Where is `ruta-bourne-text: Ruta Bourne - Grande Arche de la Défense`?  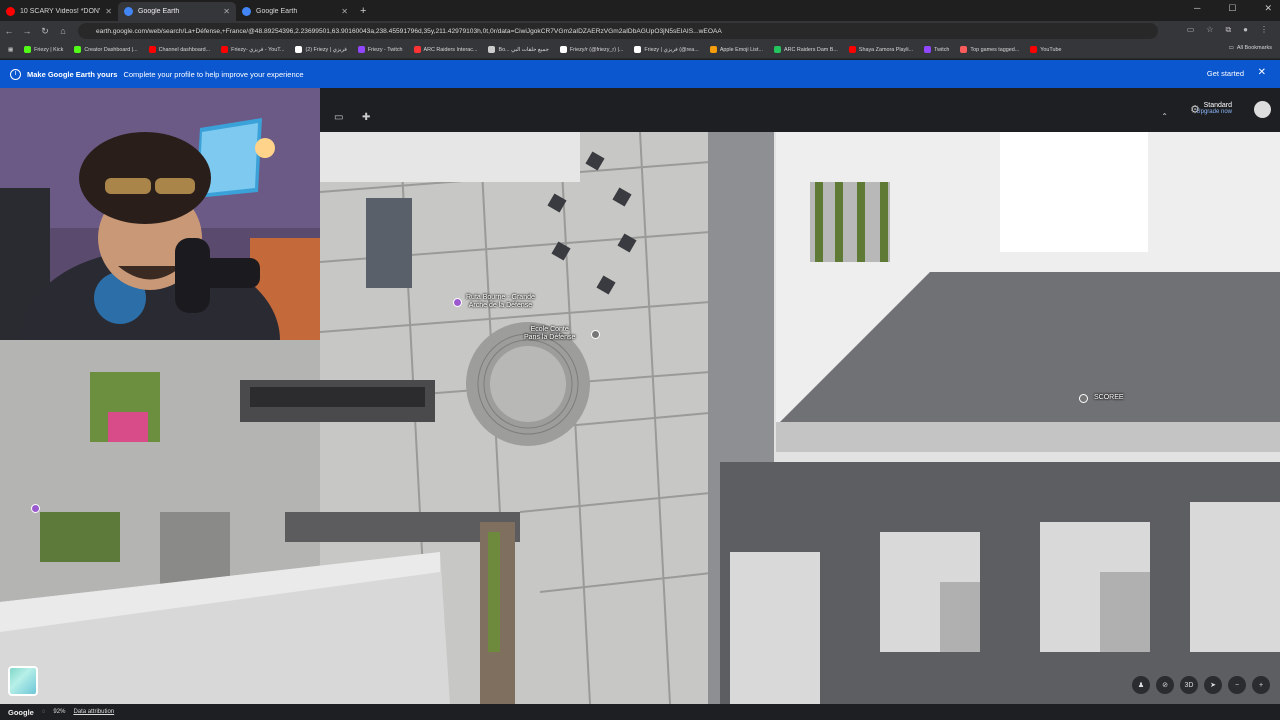 ruta-bourne-text: Ruta Bourne - Grande Arche de la Défense is located at coordinates (500, 301).